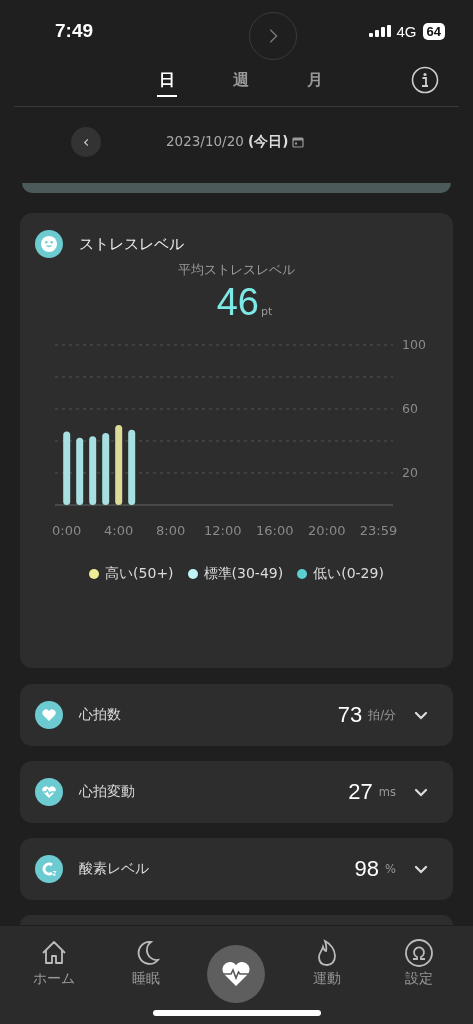 This screenshot has height=1024, width=473. I want to click on network-label: 4G, so click(406, 31).